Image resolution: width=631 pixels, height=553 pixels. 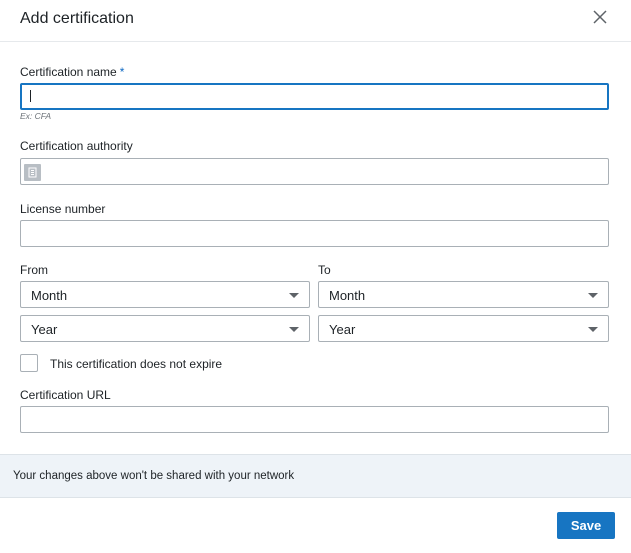 I want to click on required-marker: *, so click(x=122, y=72).